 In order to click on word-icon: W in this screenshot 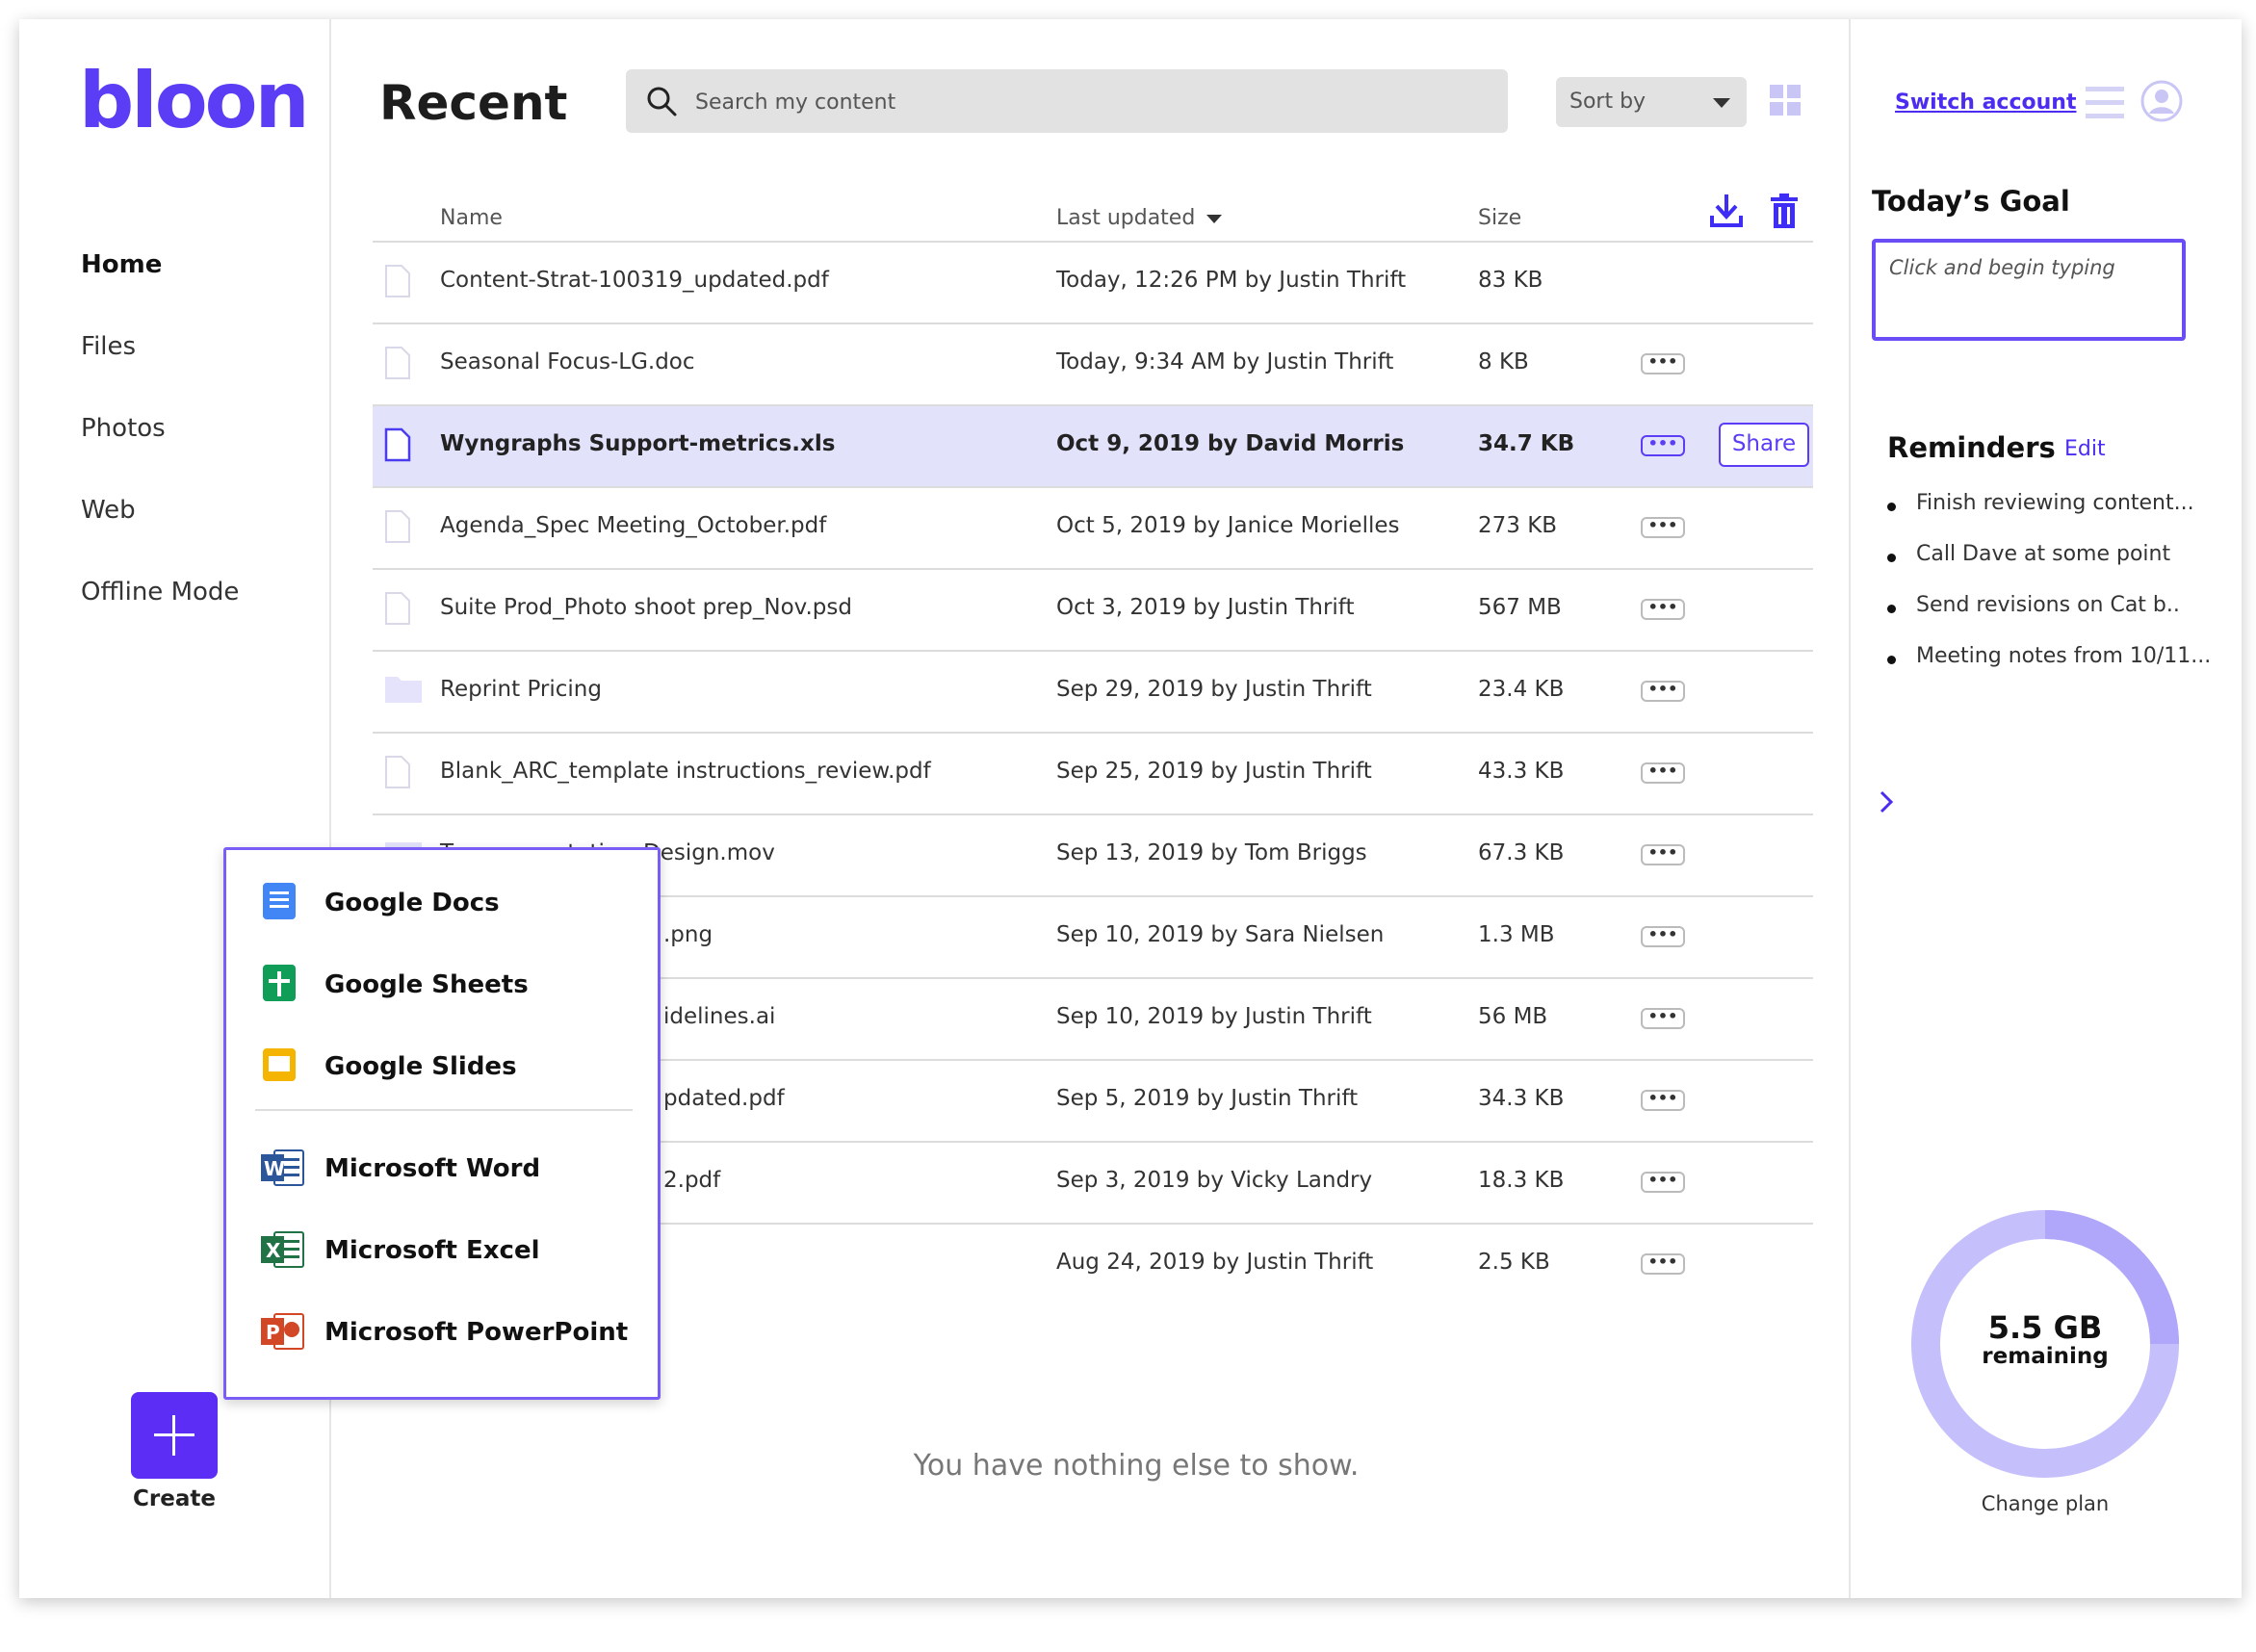, I will do `click(283, 1170)`.